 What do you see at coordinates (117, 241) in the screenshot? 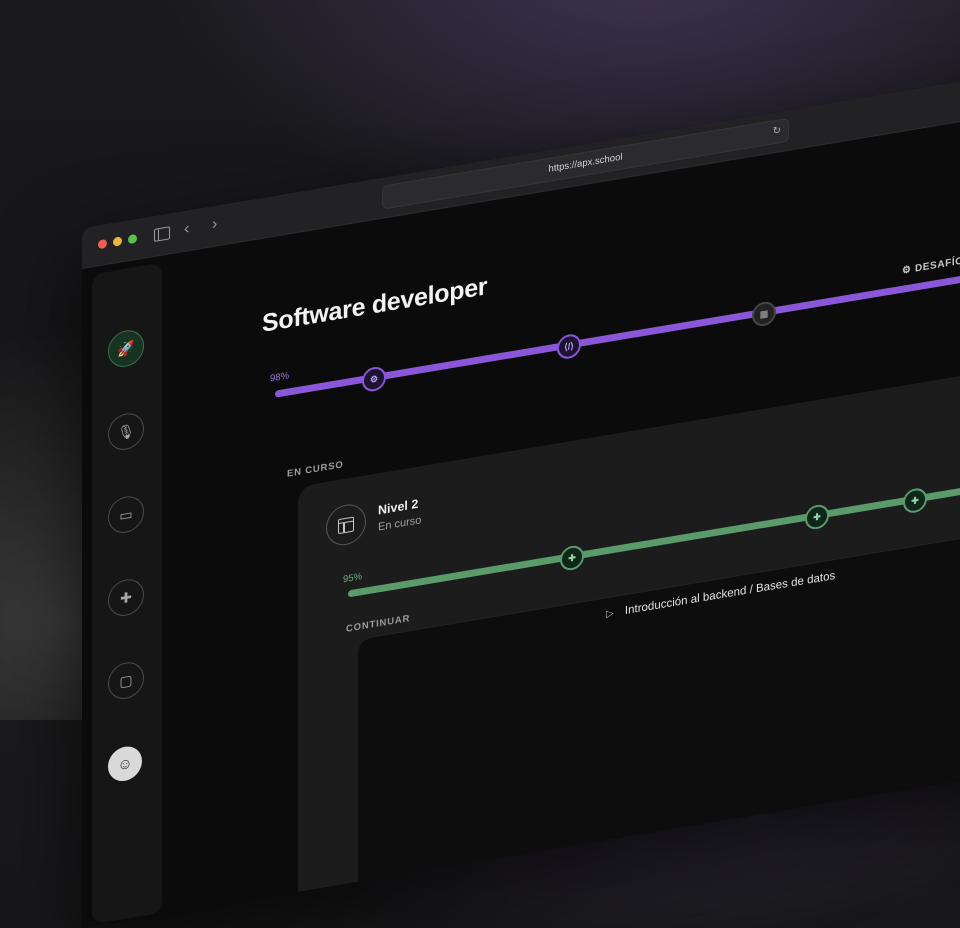
I see `minimize-window-button` at bounding box center [117, 241].